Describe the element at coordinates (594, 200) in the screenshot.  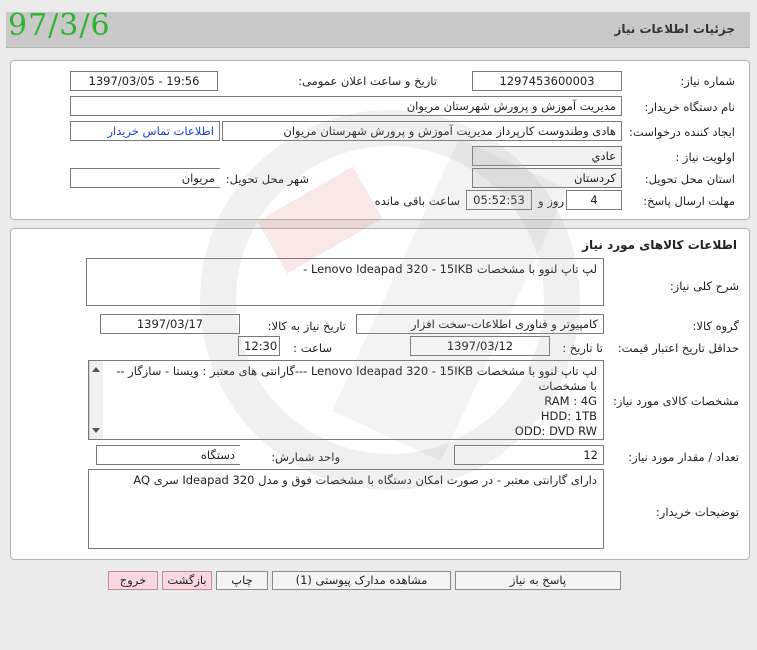
I see `deadline-days-field: 4` at that location.